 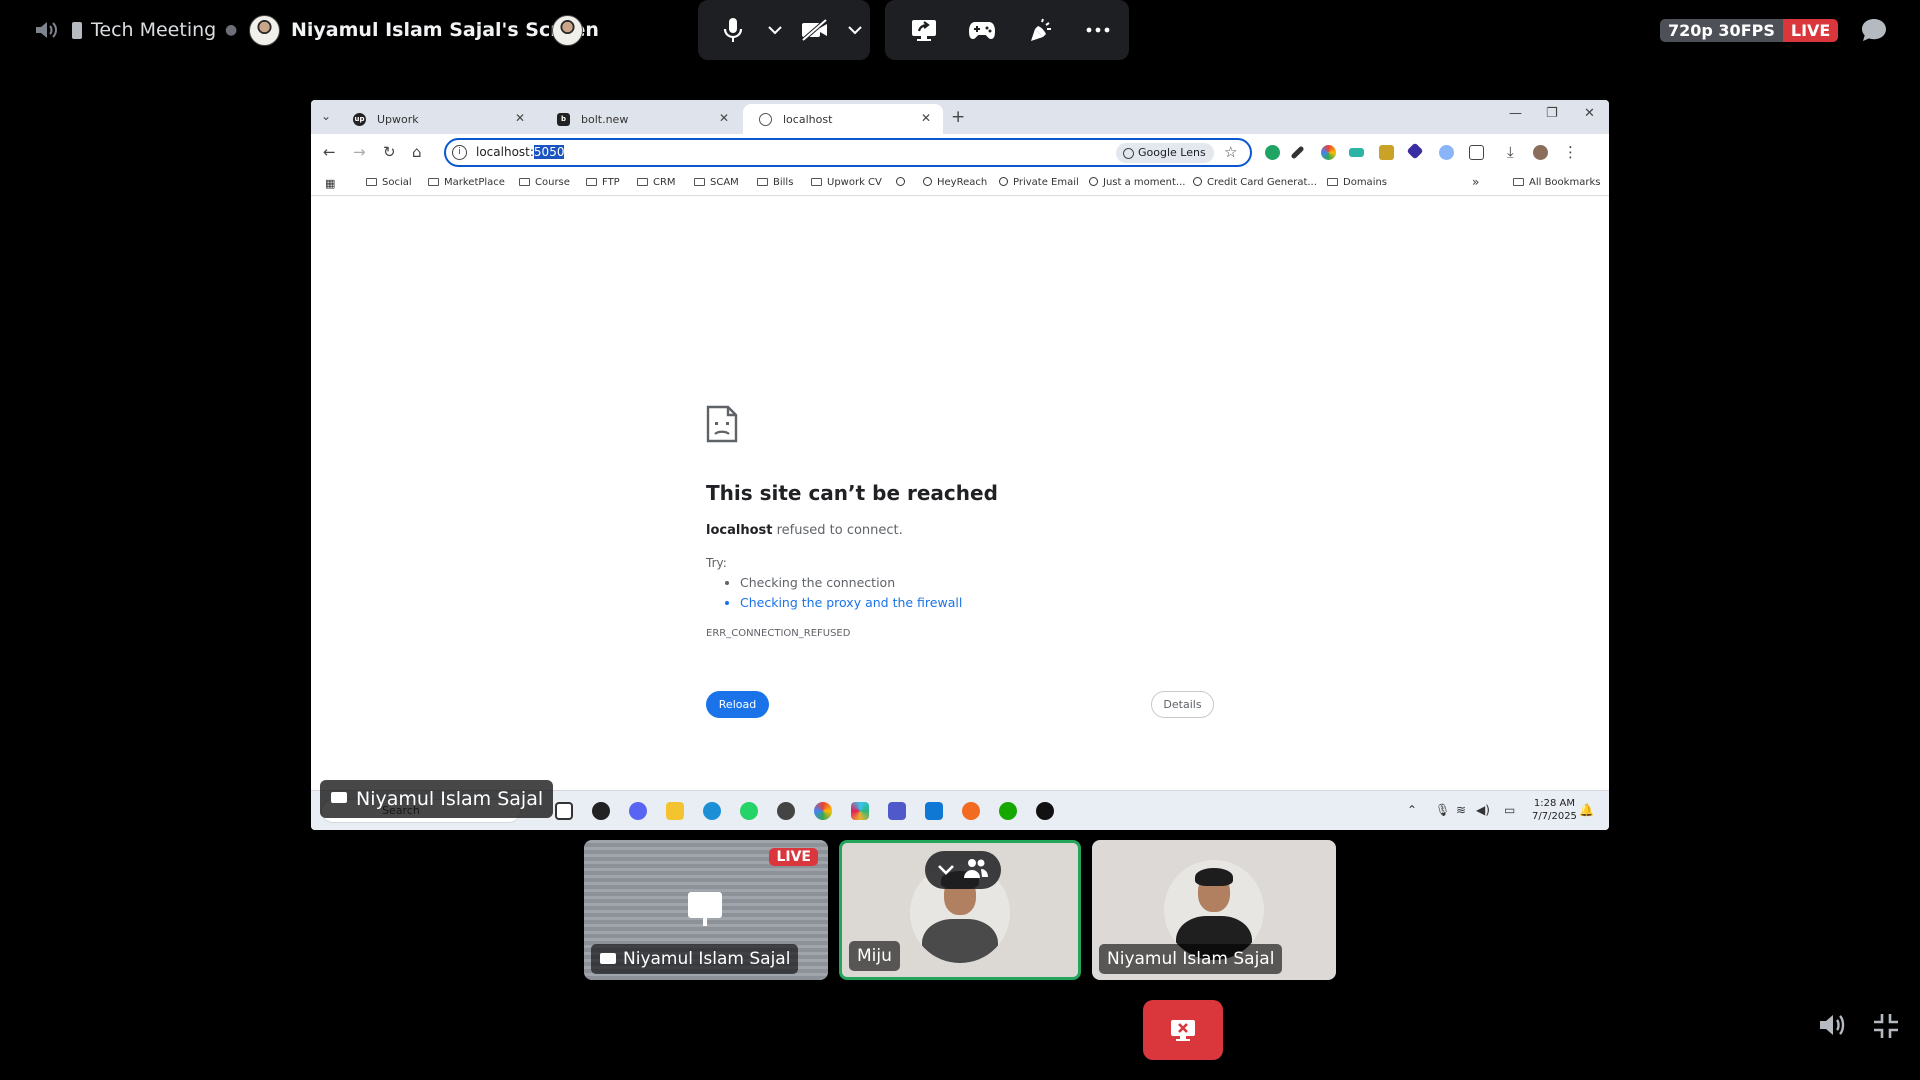 What do you see at coordinates (264, 30) in the screenshot?
I see `user-avatar` at bounding box center [264, 30].